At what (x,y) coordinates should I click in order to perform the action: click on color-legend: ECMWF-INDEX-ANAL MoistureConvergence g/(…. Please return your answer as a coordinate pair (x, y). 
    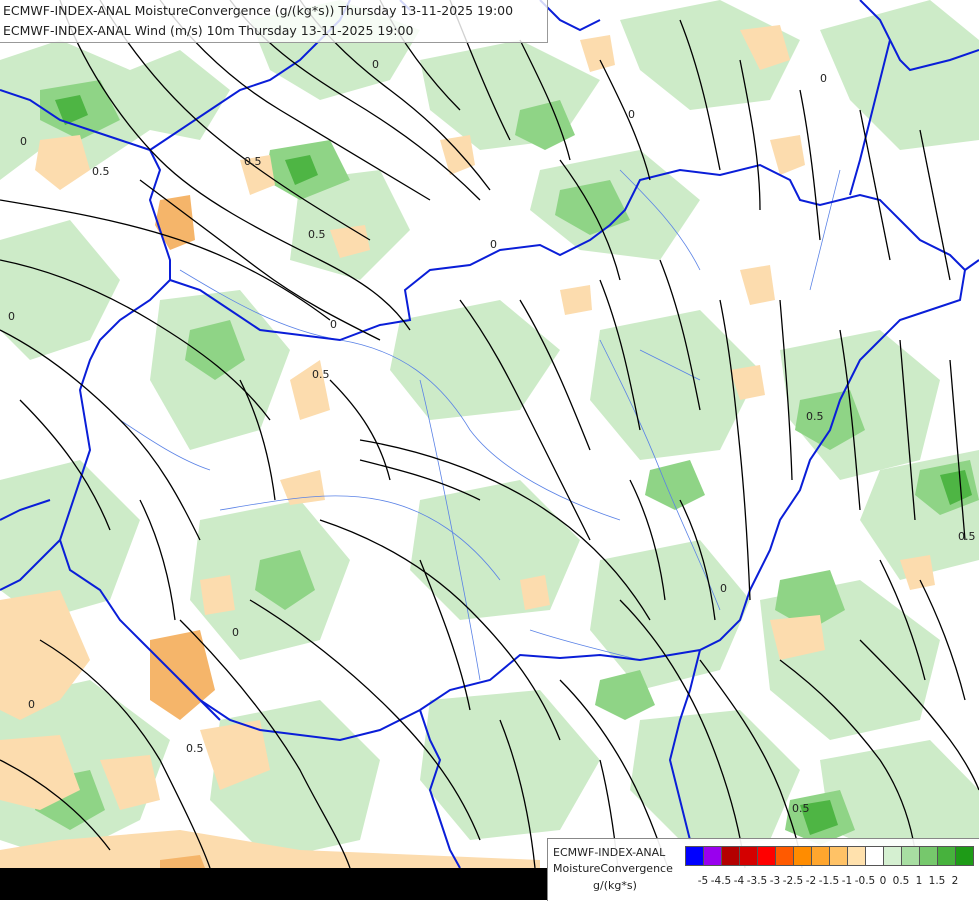
    Looking at the image, I should click on (763, 869).